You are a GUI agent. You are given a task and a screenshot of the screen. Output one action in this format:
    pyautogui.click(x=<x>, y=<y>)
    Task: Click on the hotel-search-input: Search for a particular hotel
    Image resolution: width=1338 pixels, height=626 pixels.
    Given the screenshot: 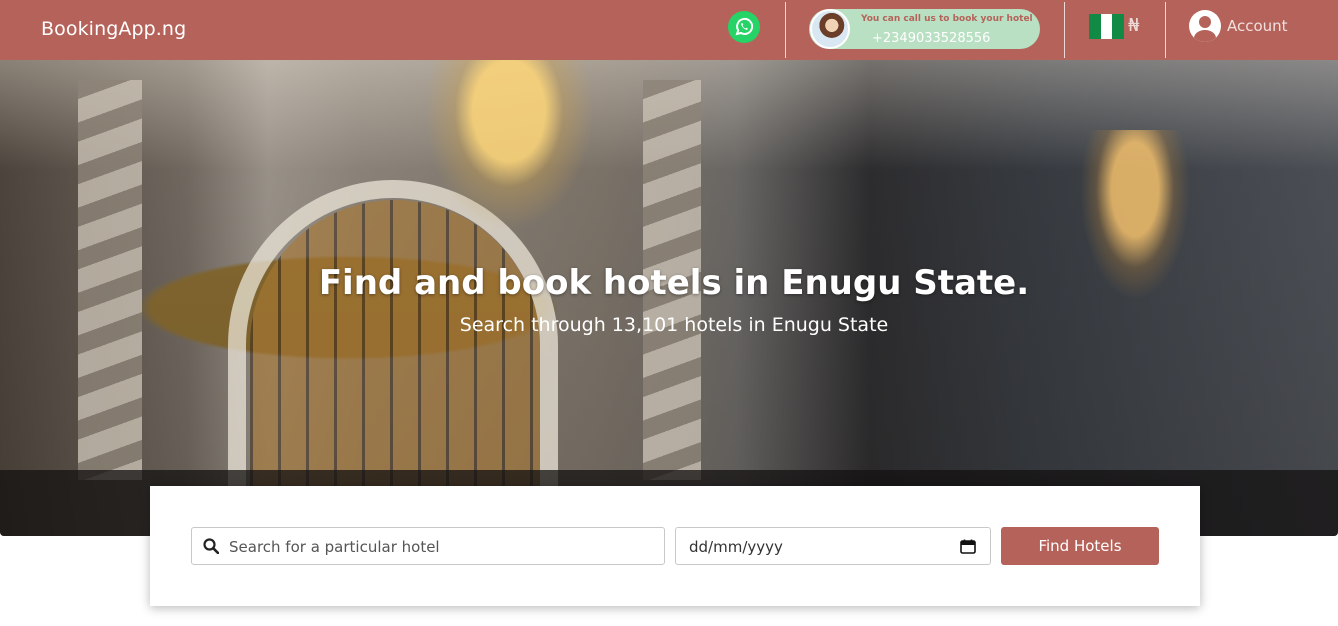 What is the action you would take?
    pyautogui.click(x=428, y=546)
    